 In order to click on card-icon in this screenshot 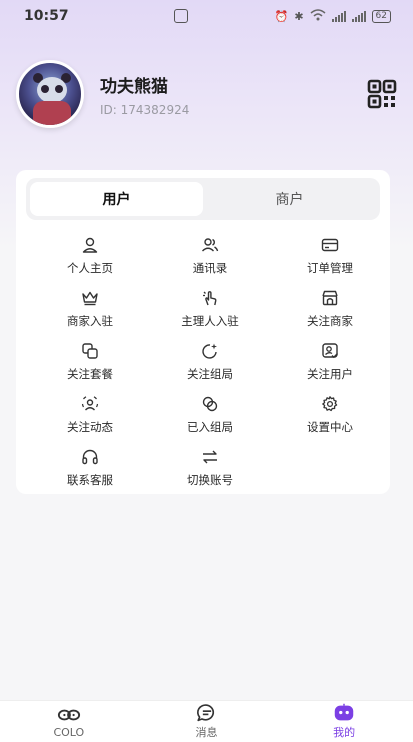, I will do `click(330, 245)`.